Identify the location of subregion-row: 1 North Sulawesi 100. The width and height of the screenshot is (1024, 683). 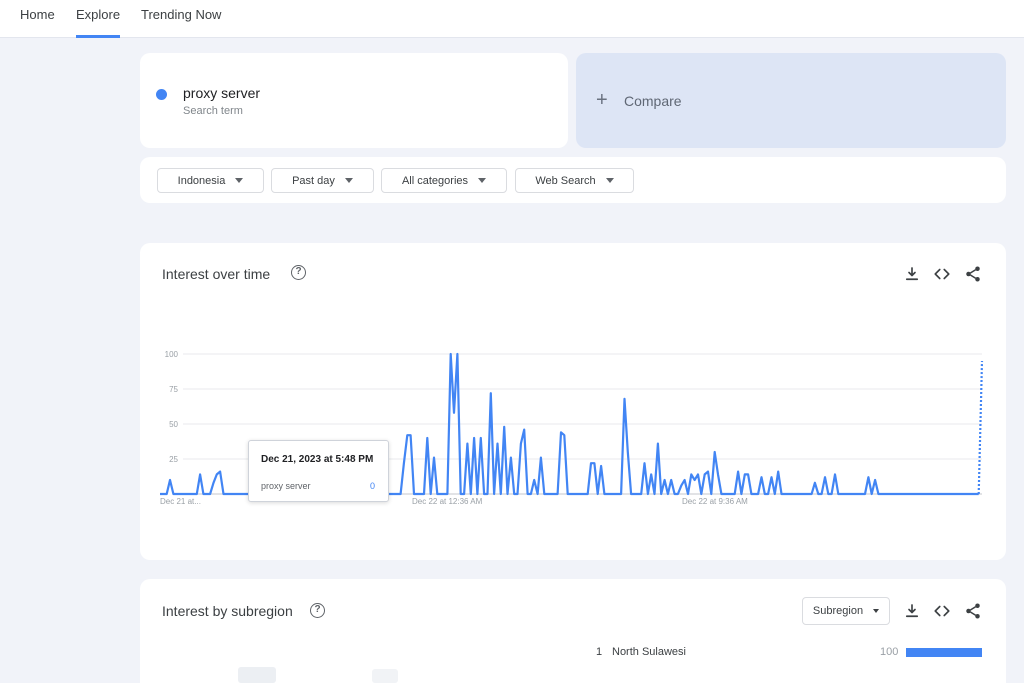
(784, 652).